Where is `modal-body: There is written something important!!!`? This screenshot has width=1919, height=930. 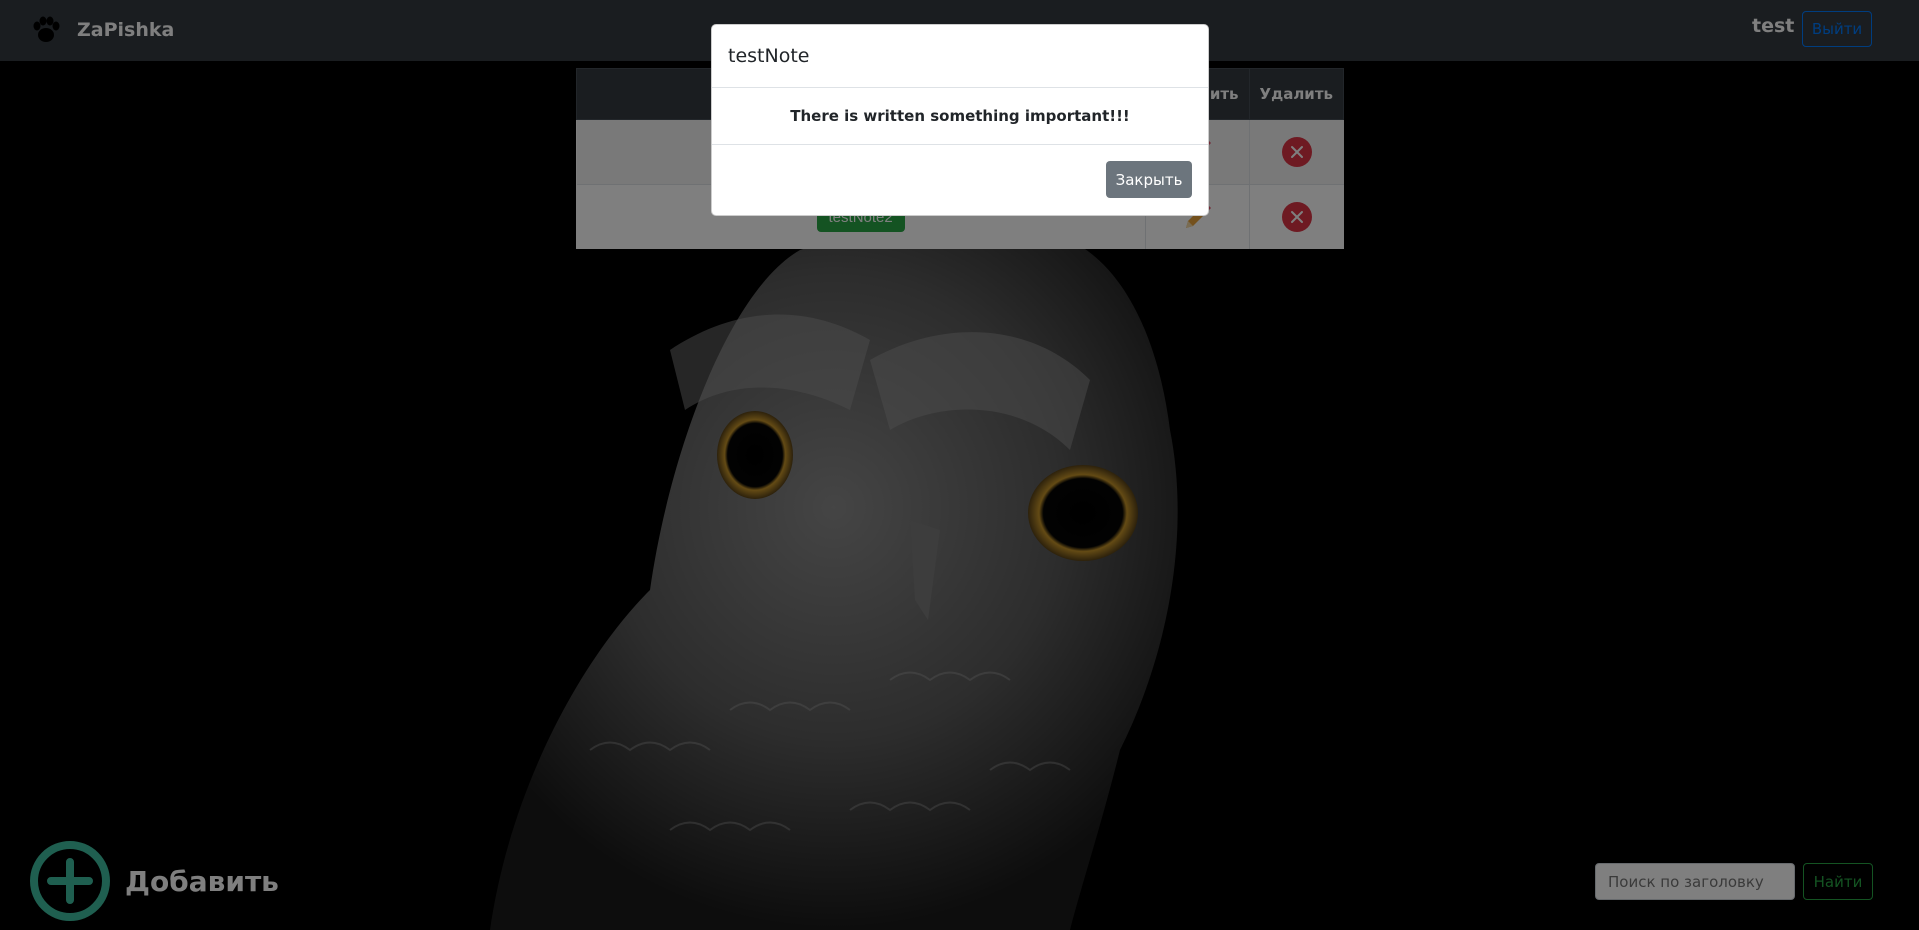
modal-body: There is written something important!!! is located at coordinates (960, 116).